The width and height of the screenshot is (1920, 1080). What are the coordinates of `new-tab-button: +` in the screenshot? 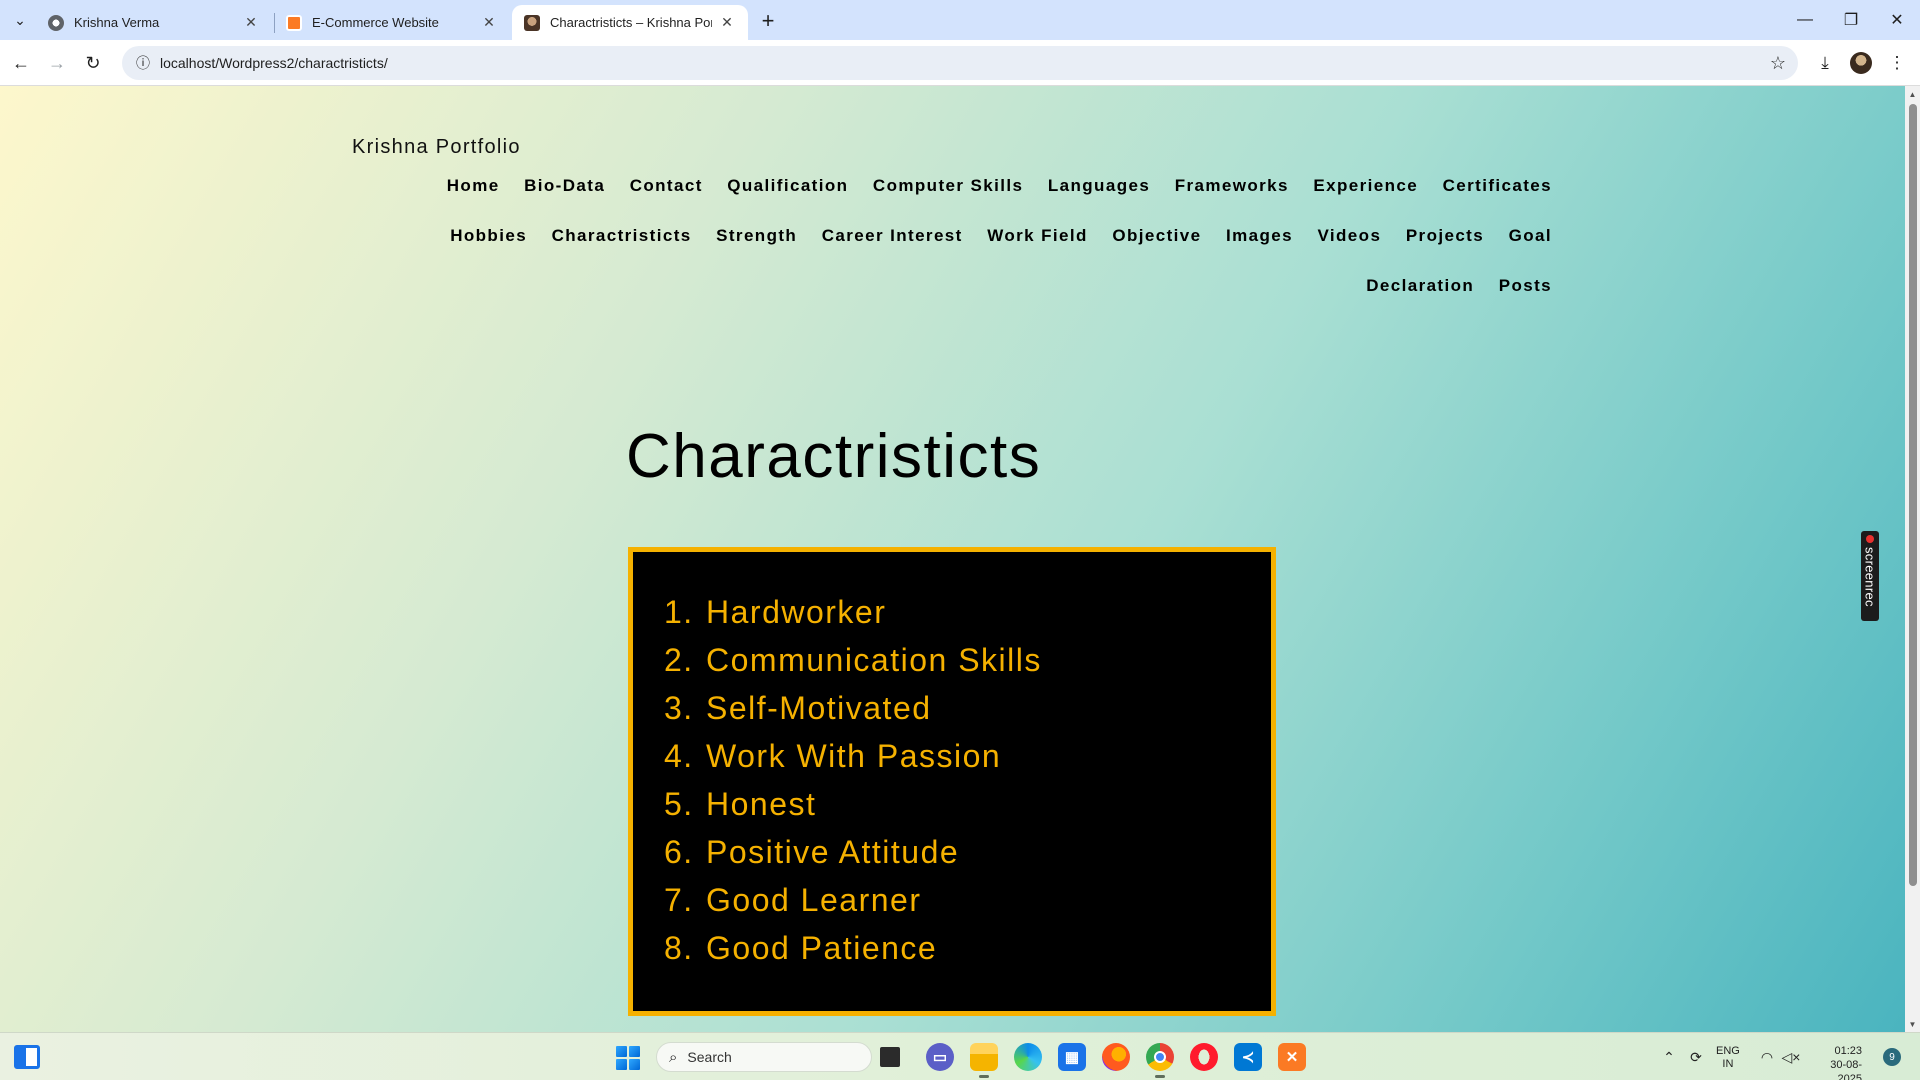 It's located at (768, 20).